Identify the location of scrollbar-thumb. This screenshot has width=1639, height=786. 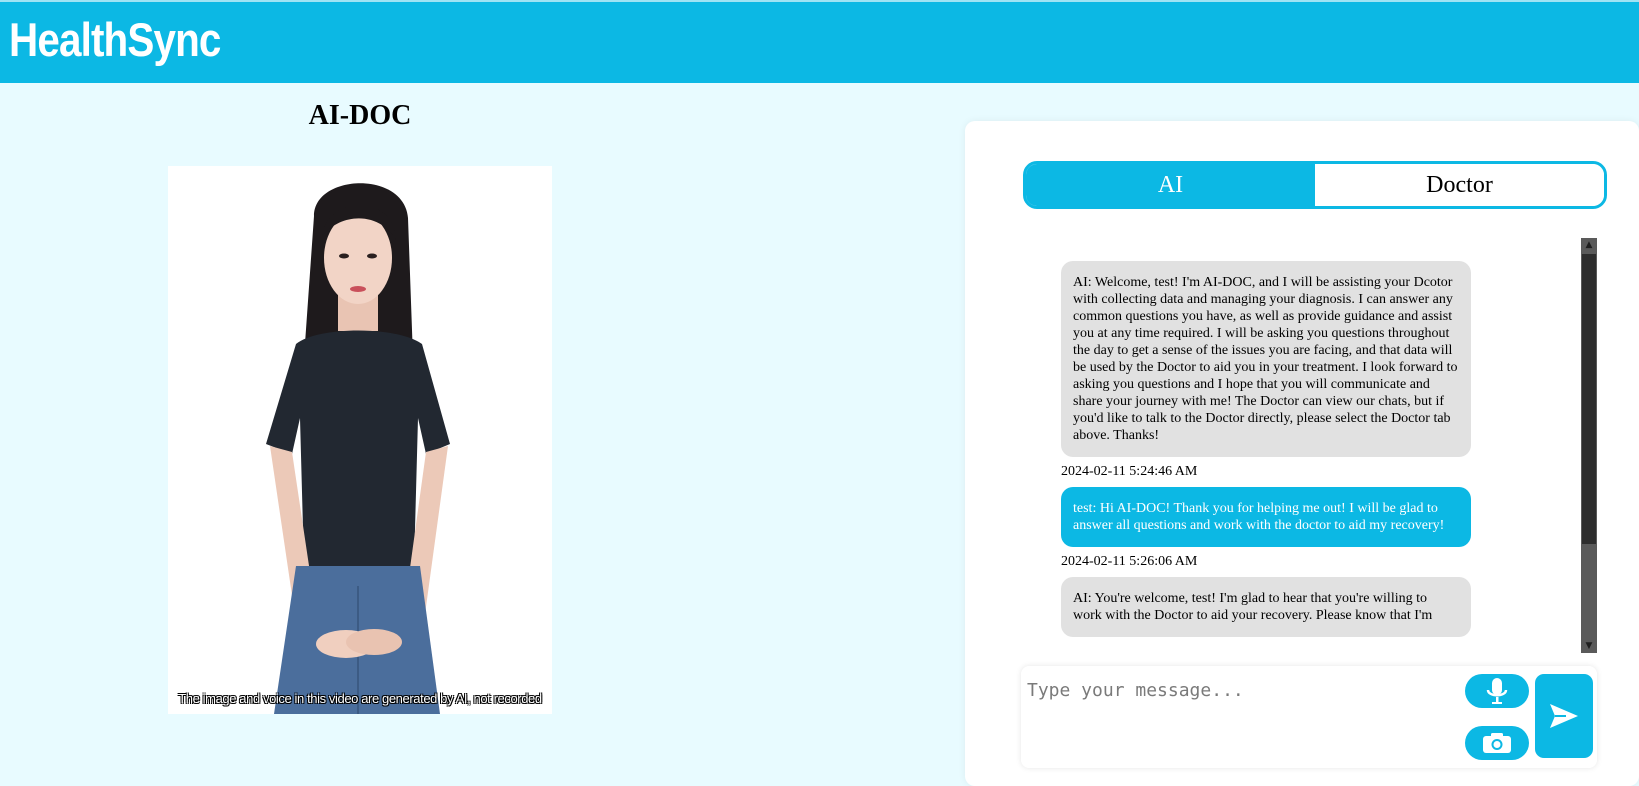
(1589, 399).